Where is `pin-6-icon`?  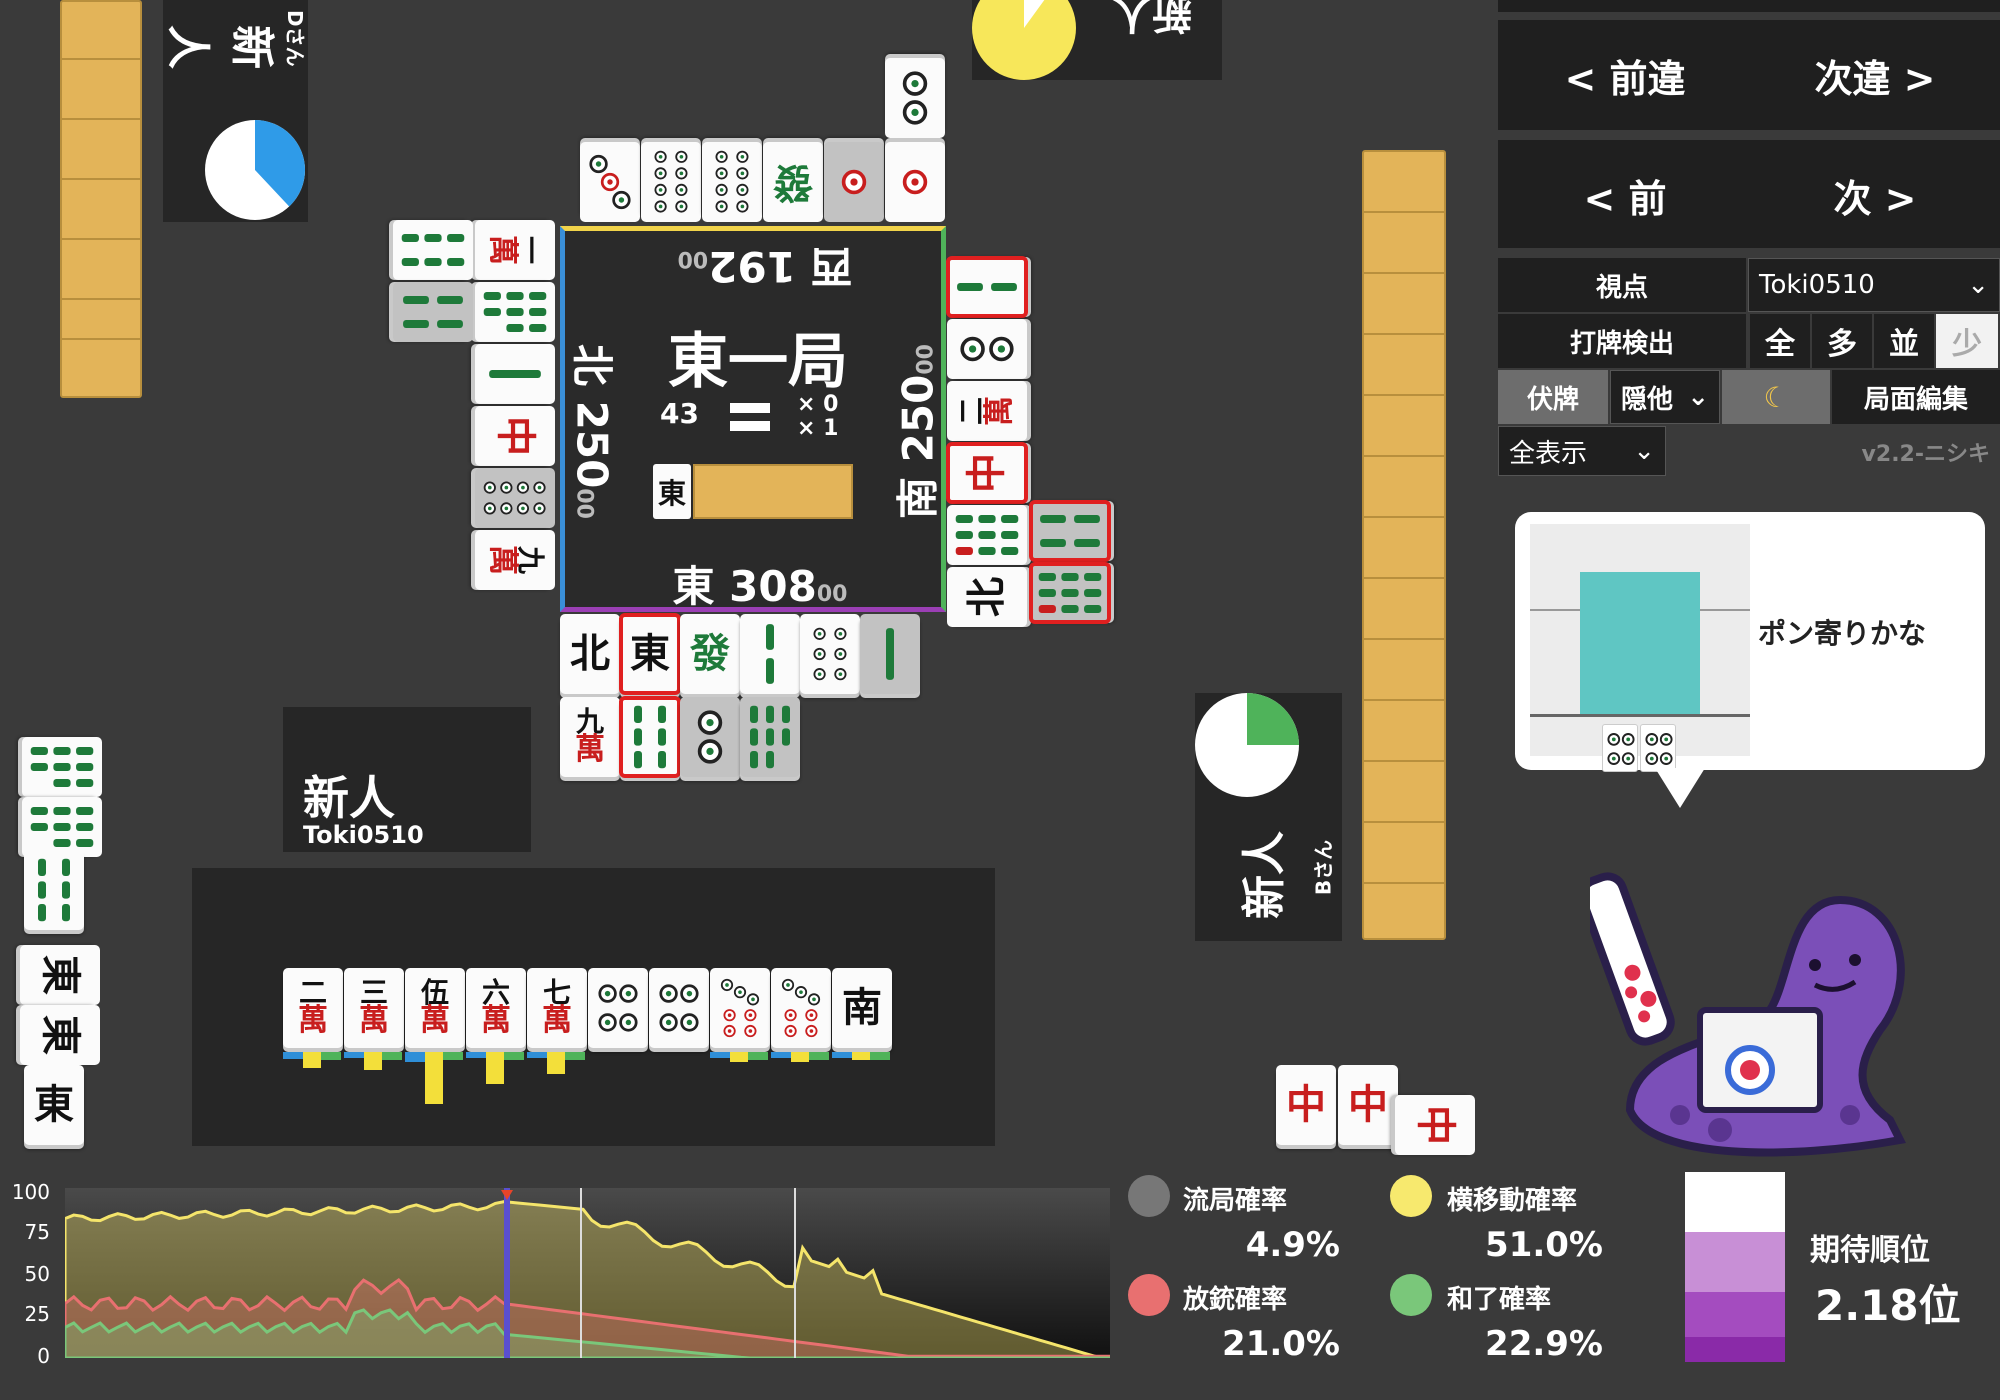 pin-6-icon is located at coordinates (830, 654).